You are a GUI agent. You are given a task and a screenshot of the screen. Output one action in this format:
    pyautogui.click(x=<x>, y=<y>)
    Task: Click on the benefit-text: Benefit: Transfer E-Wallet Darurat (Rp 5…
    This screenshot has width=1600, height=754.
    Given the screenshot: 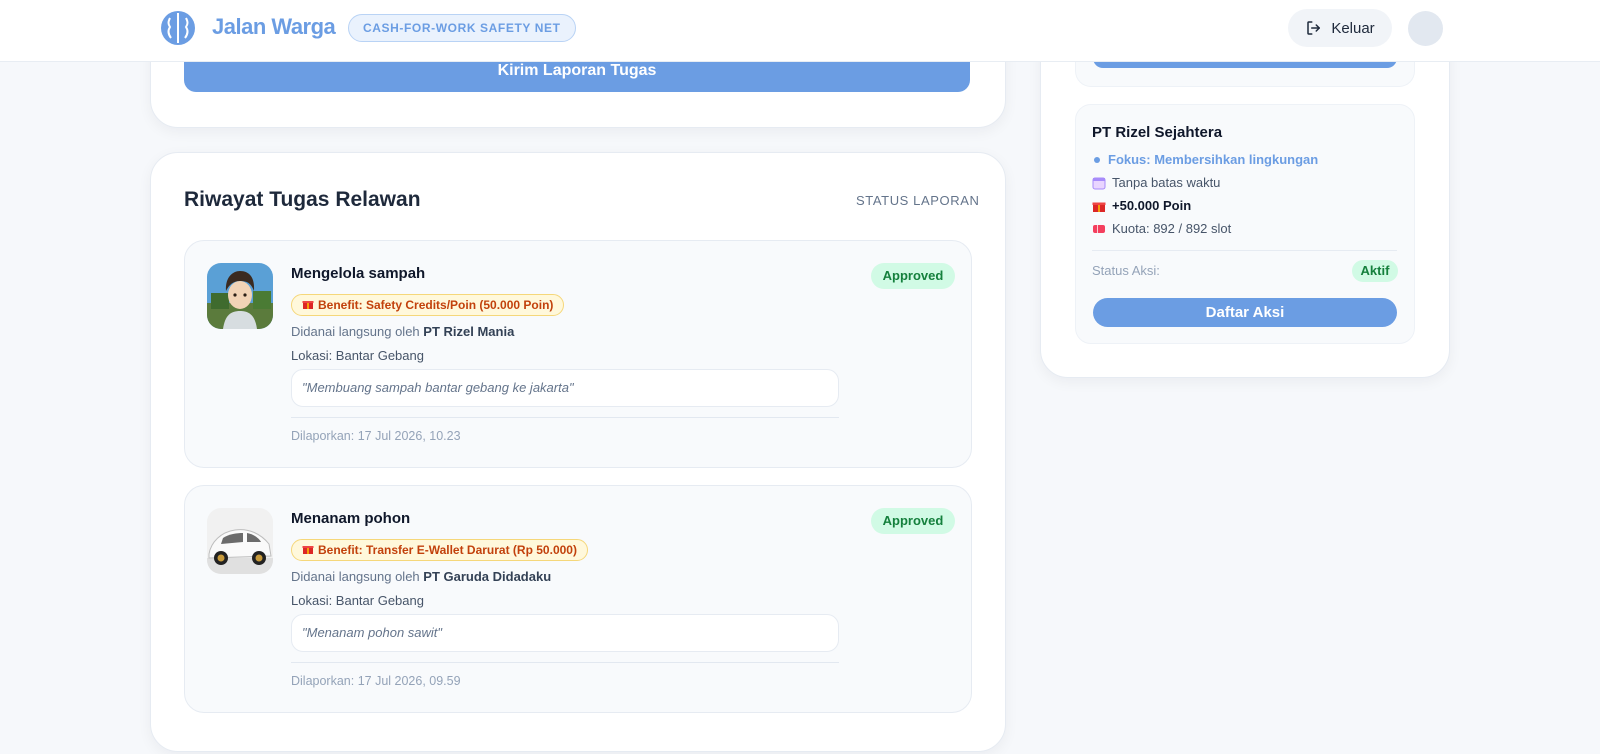 What is the action you would take?
    pyautogui.click(x=447, y=550)
    